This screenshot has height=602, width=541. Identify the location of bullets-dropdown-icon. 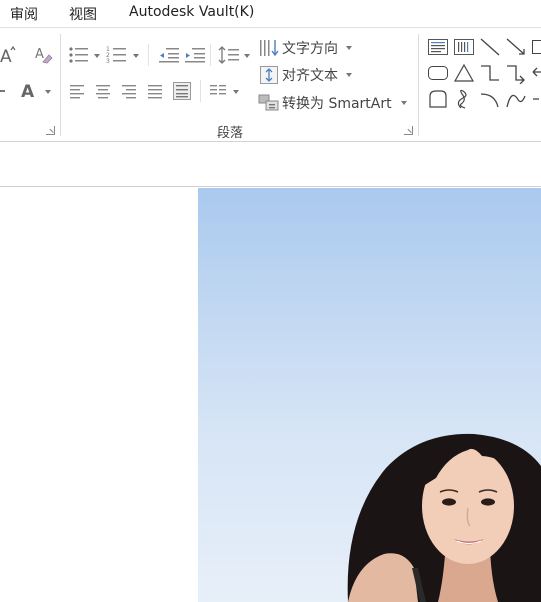
(97, 56).